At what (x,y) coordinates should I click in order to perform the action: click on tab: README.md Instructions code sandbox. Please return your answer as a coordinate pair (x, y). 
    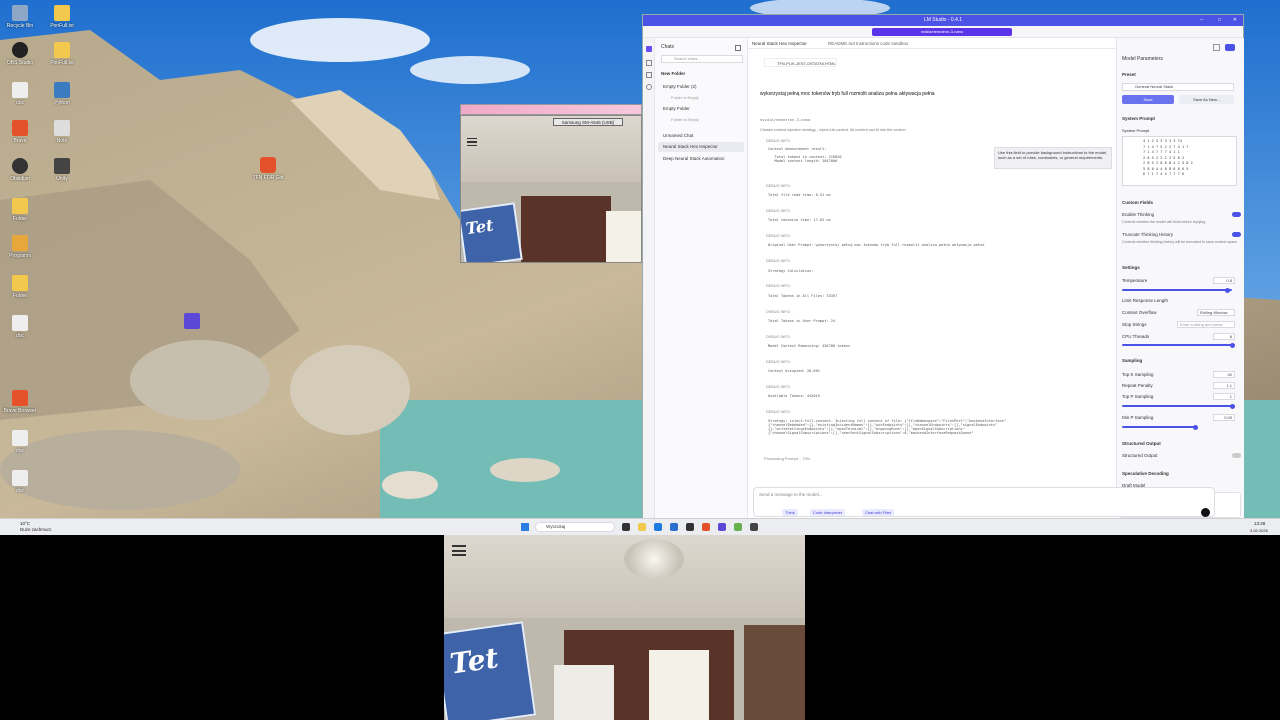
    Looking at the image, I should click on (868, 44).